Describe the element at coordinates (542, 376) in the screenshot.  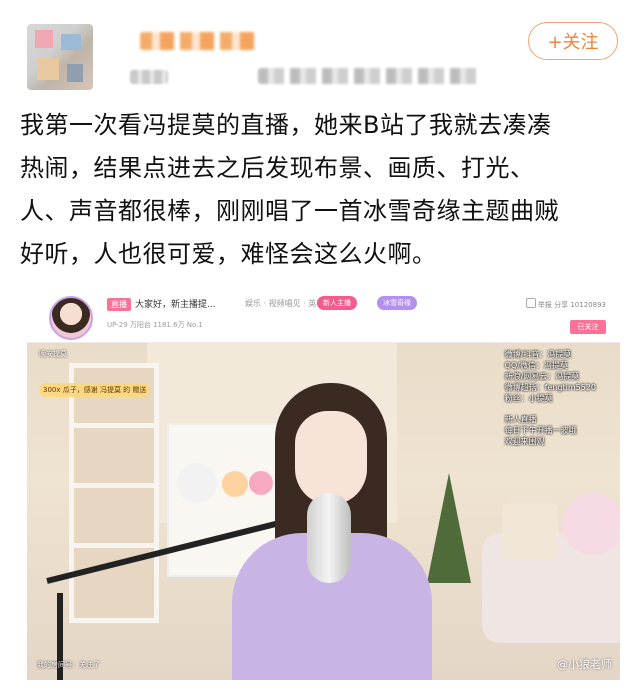
I see `info-line: 新浪/网易云：冯提莫` at that location.